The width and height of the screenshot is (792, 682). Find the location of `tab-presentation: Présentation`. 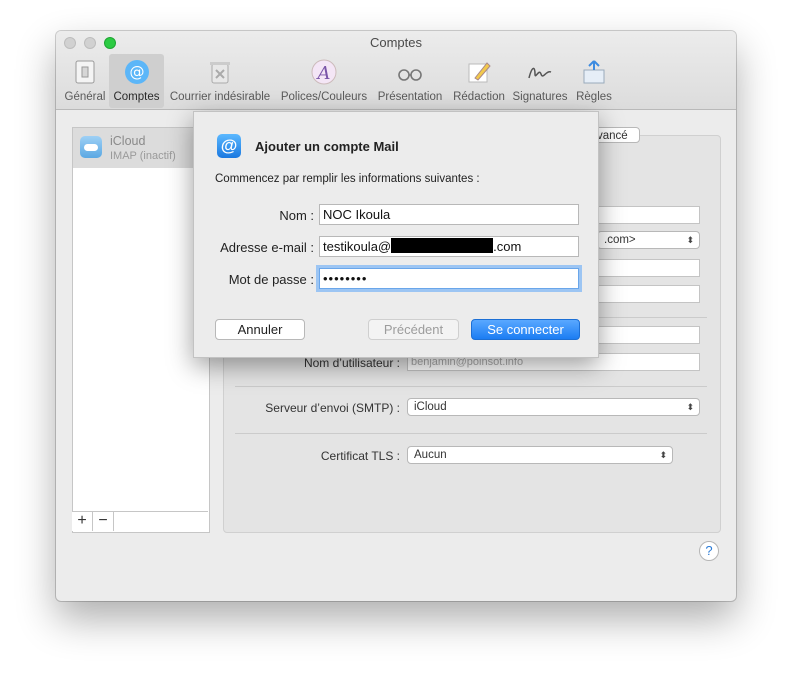

tab-presentation: Présentation is located at coordinates (410, 81).